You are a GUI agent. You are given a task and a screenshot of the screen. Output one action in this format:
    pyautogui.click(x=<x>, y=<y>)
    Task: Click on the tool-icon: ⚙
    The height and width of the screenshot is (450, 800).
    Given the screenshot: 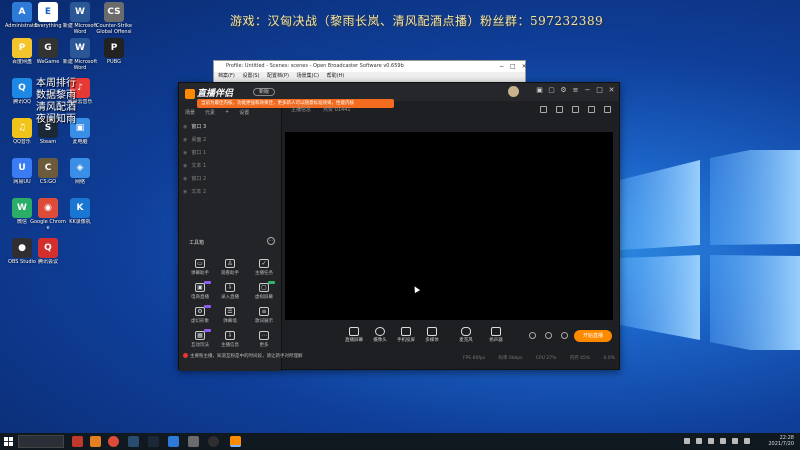 What is the action you would take?
    pyautogui.click(x=200, y=311)
    